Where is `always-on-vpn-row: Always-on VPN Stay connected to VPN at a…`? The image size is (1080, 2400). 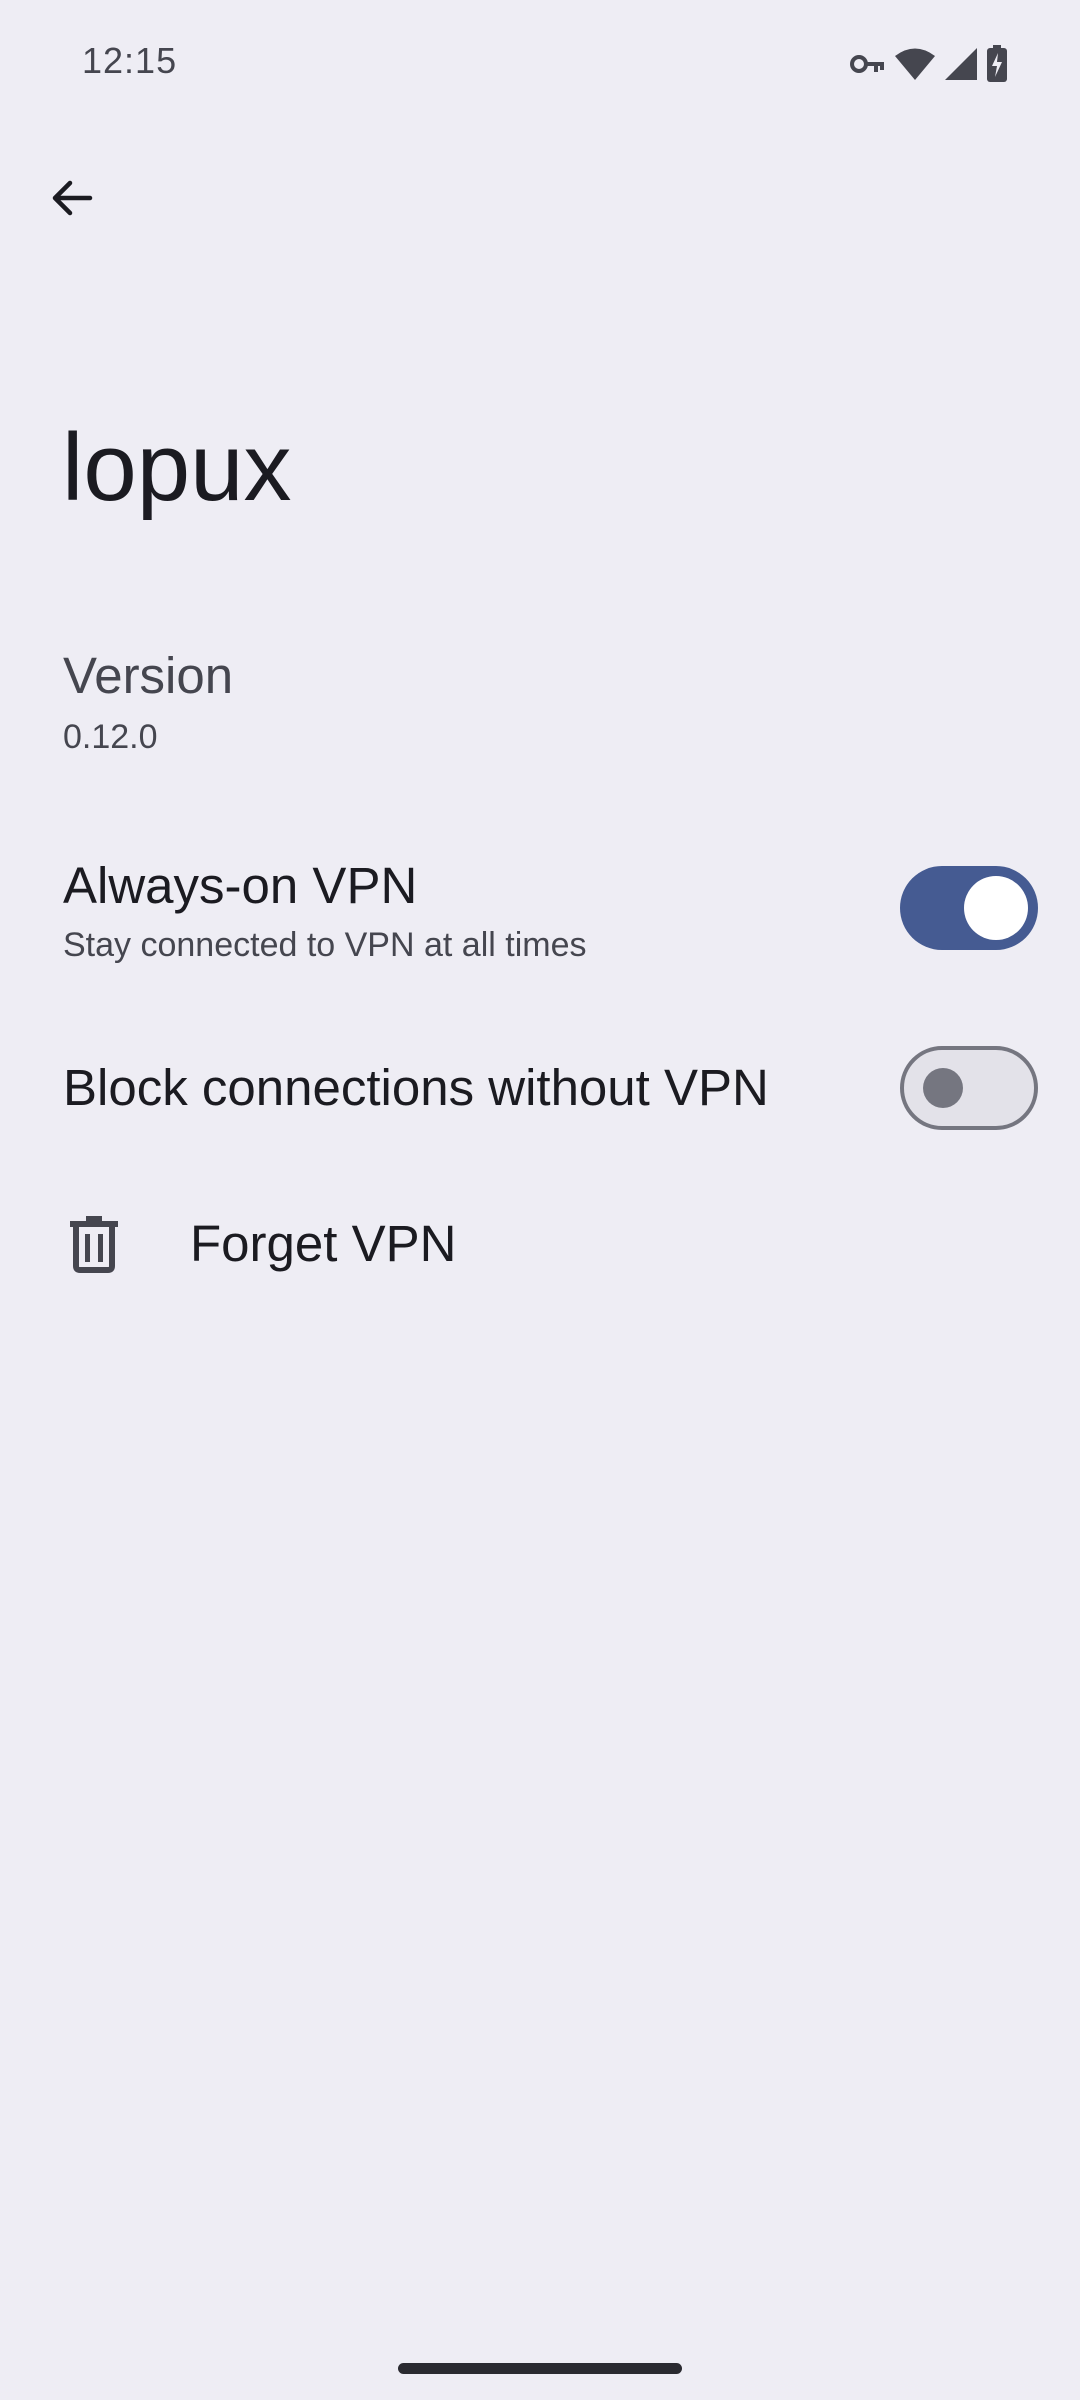
always-on-vpn-row: Always-on VPN Stay connected to VPN at a… is located at coordinates (540, 910).